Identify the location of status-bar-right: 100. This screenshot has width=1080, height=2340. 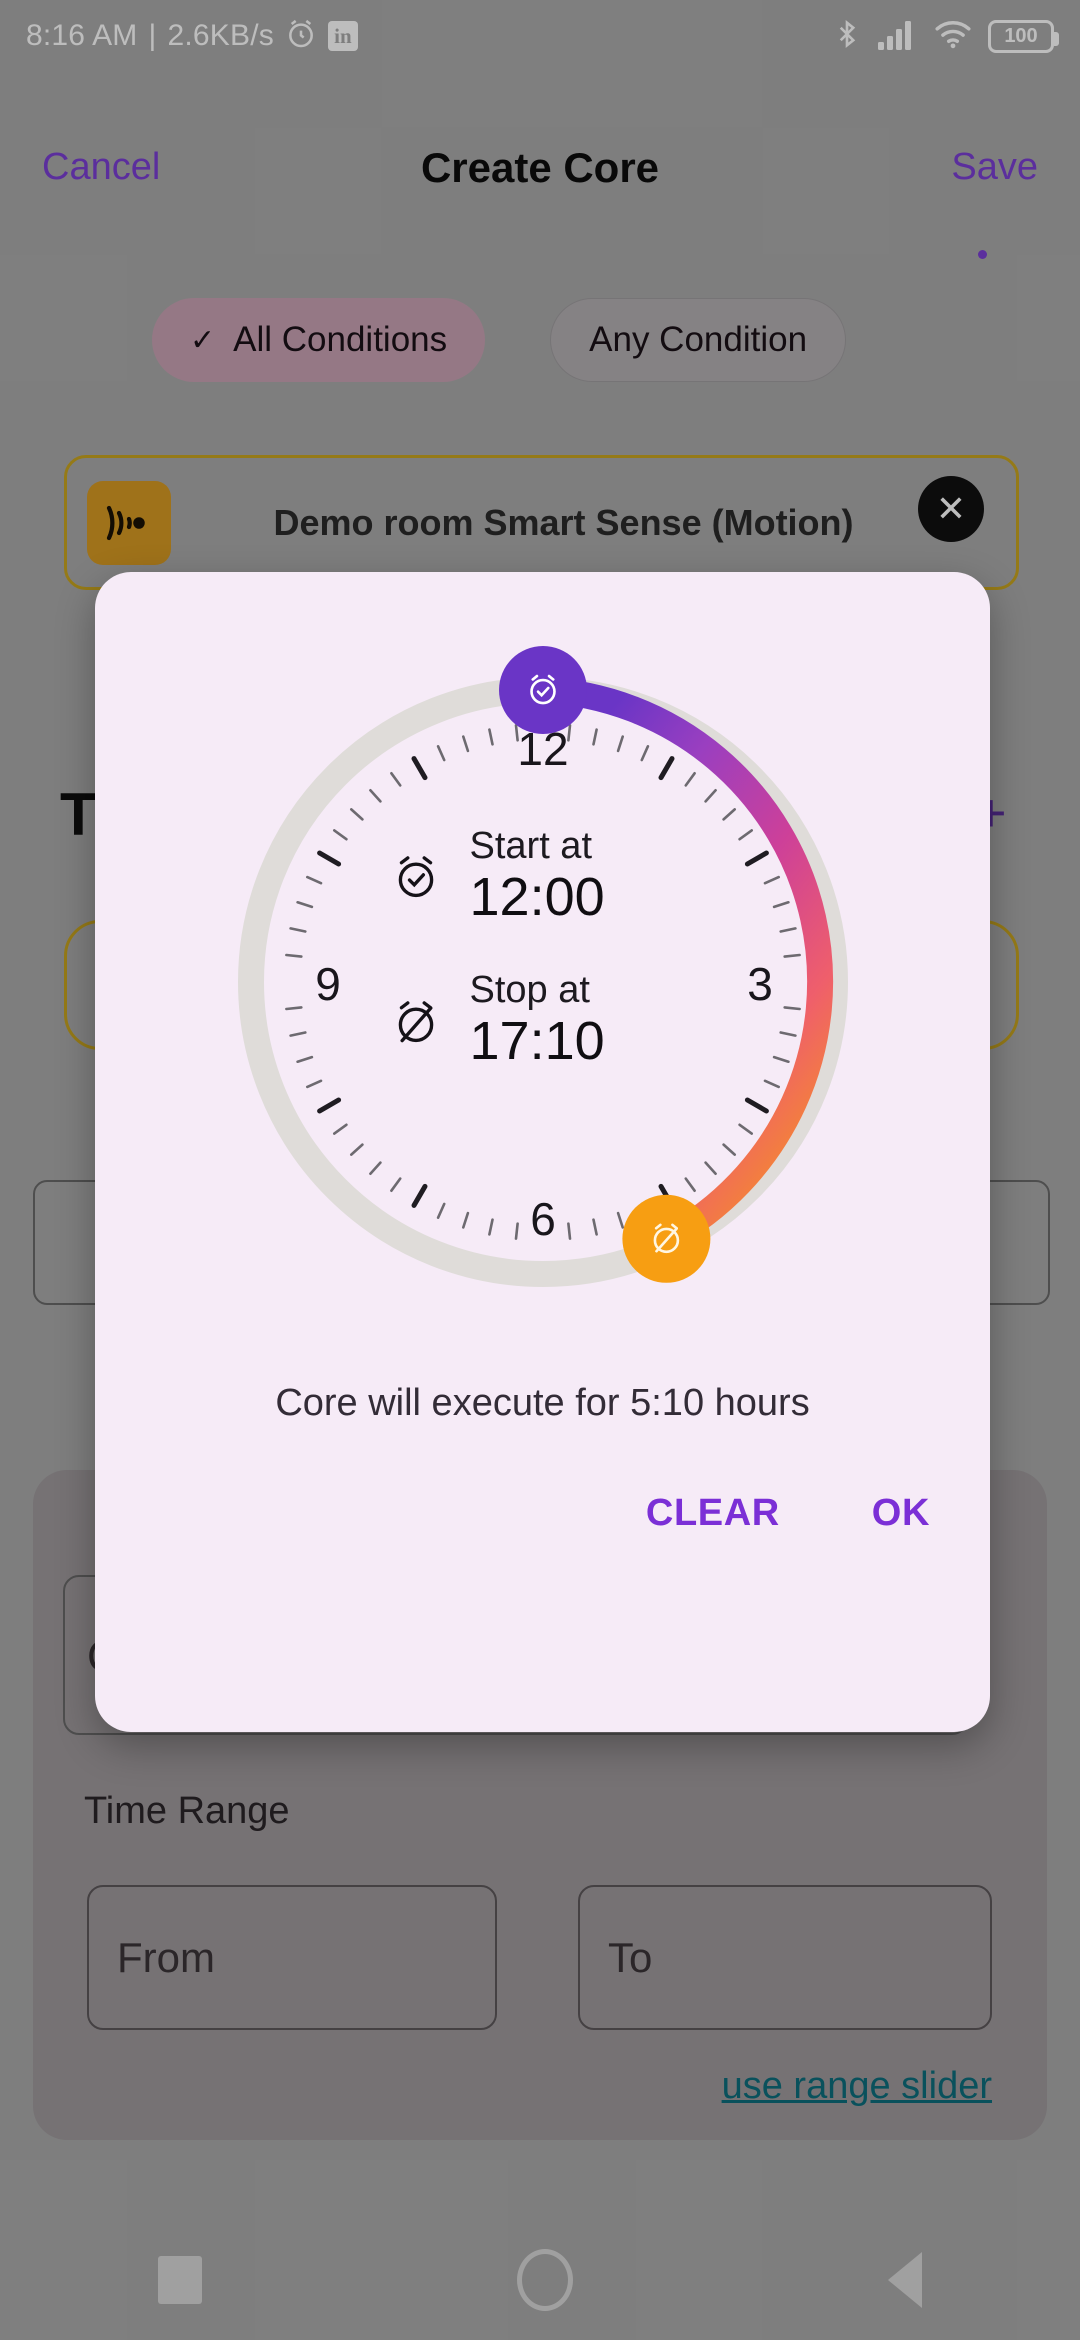
(945, 36).